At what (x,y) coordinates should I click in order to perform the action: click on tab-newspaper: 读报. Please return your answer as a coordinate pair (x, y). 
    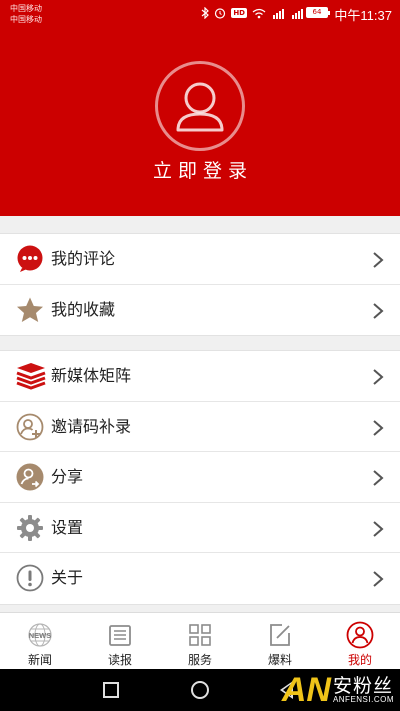
    Looking at the image, I should click on (120, 641).